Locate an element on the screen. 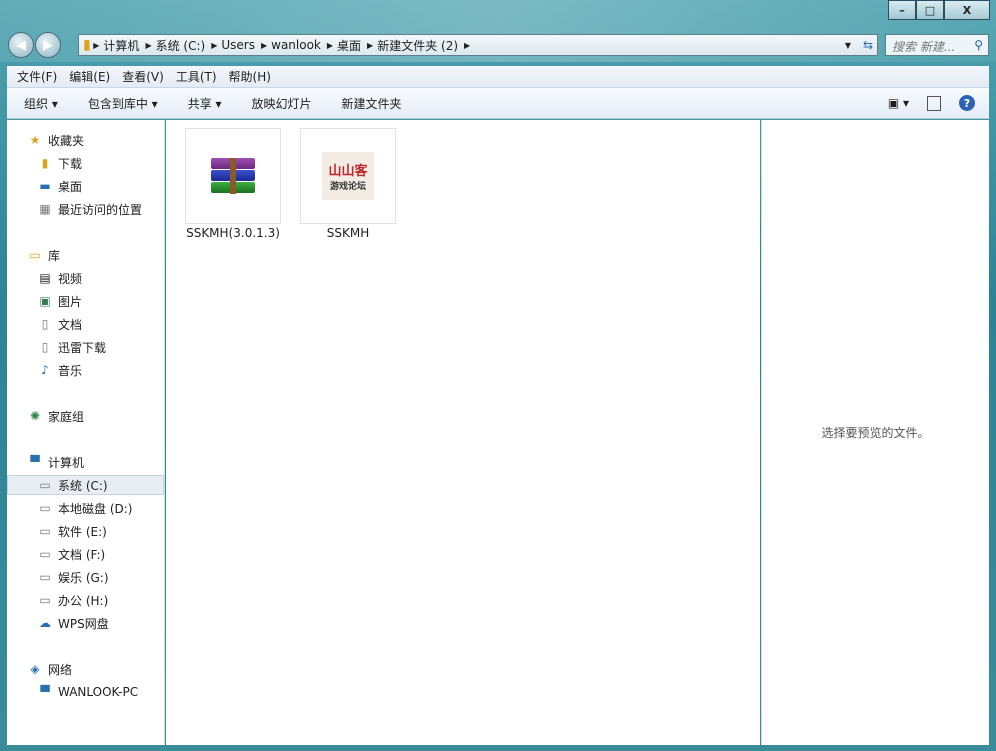  video-icon: ▤ is located at coordinates (45, 278).